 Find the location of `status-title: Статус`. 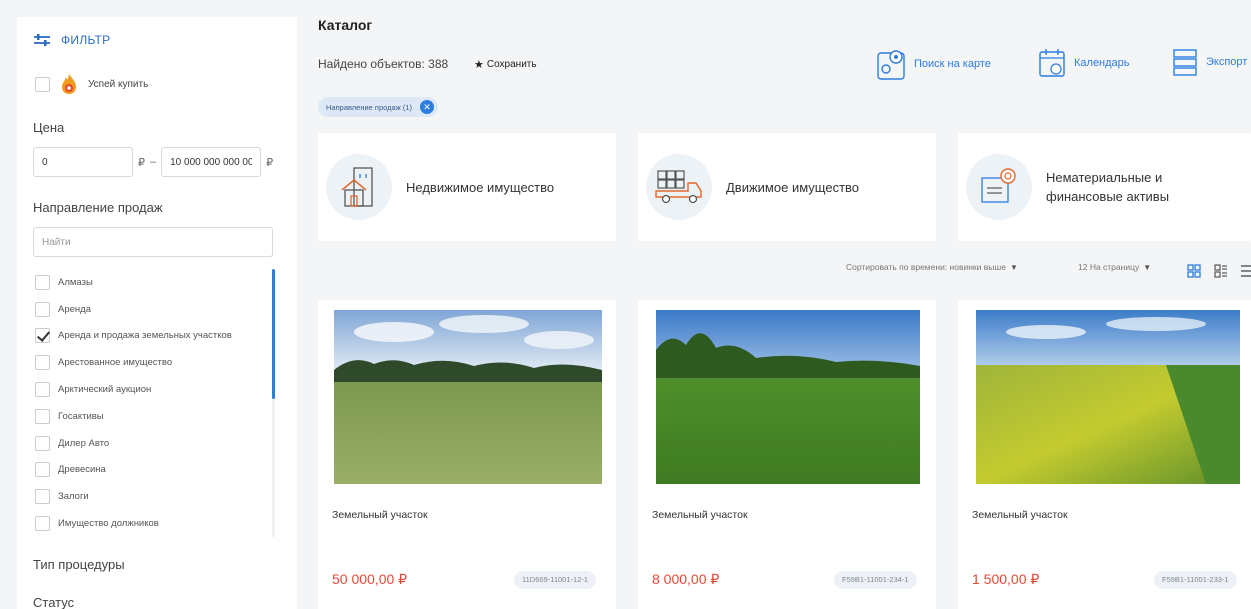

status-title: Статус is located at coordinates (53, 602).